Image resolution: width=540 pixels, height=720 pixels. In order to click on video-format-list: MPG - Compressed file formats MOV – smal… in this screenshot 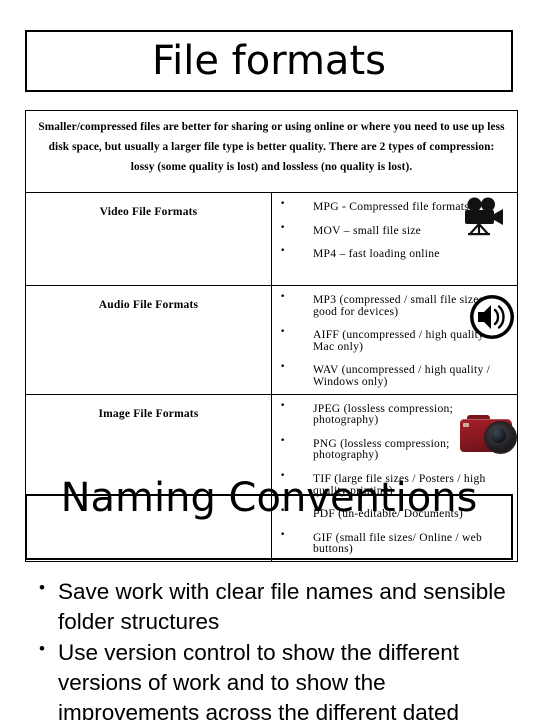, I will do `click(395, 230)`.